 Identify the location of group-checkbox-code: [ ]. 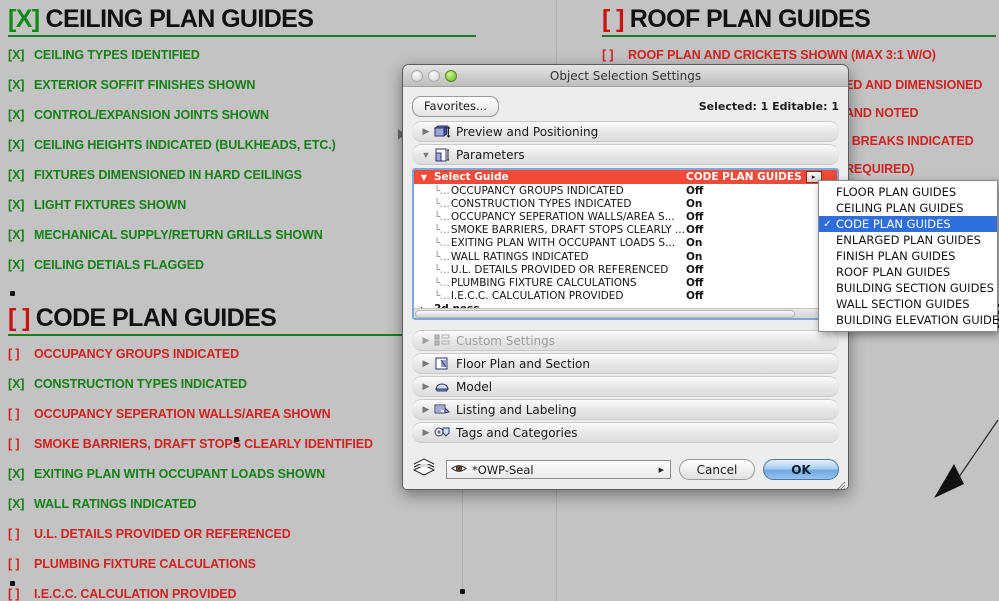
(19, 318).